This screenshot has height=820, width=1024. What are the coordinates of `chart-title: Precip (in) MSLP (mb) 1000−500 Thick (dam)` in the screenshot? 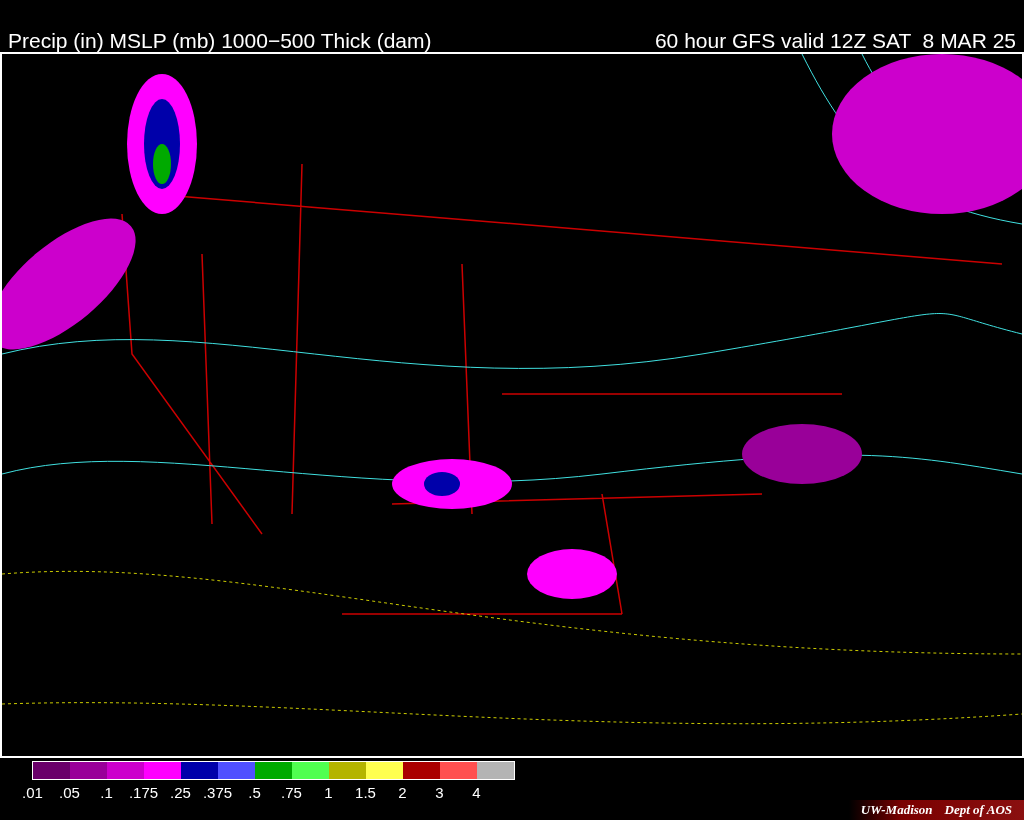 It's located at (220, 41).